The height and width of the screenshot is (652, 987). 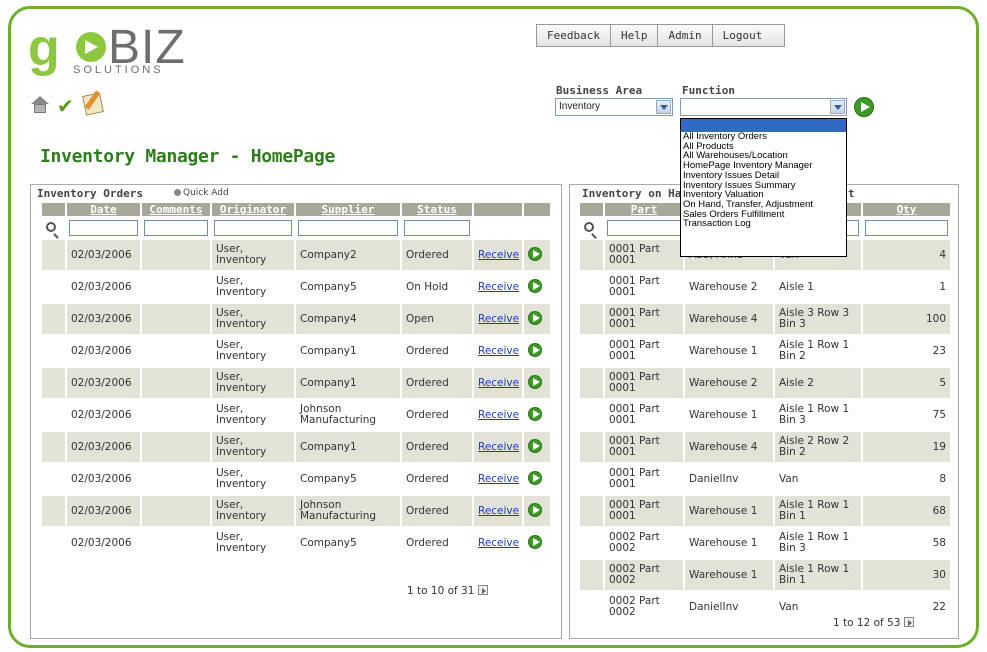 I want to click on onhand-warehouse: Warehouse 4, so click(x=729, y=319).